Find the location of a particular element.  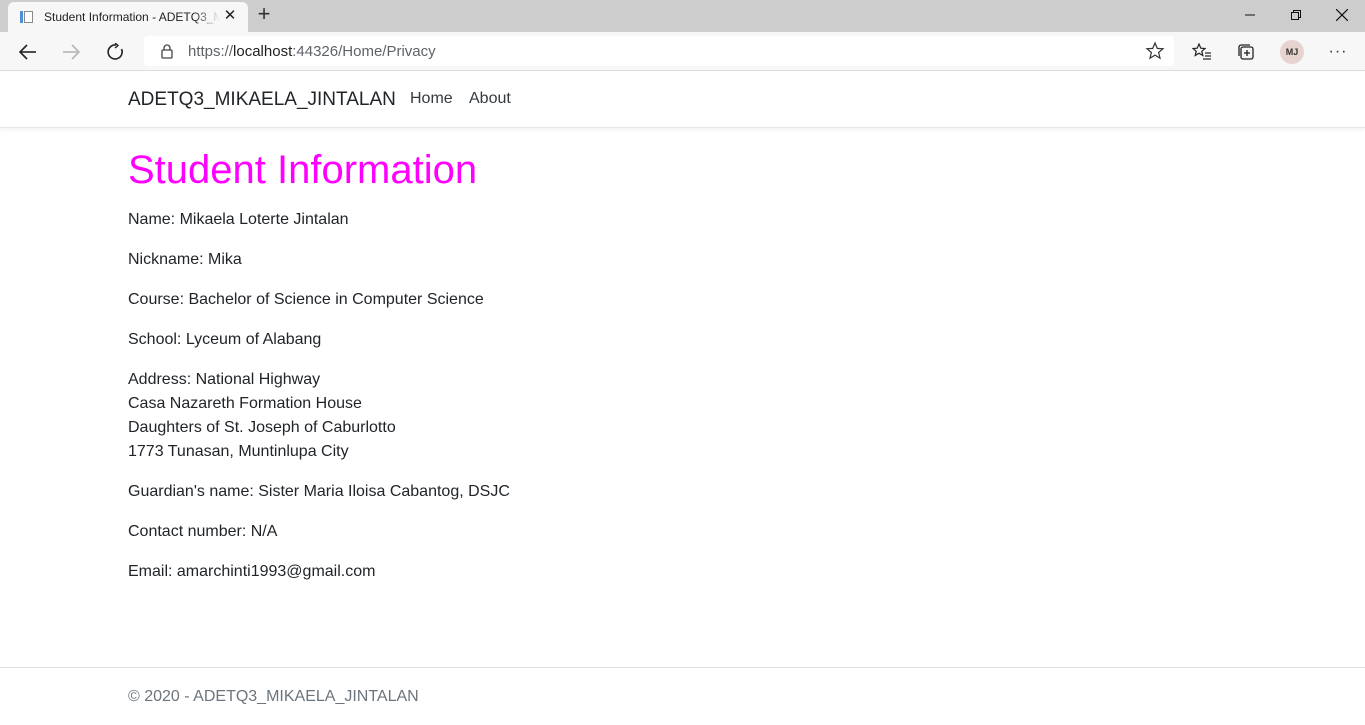

minimize-icon is located at coordinates (1250, 15).